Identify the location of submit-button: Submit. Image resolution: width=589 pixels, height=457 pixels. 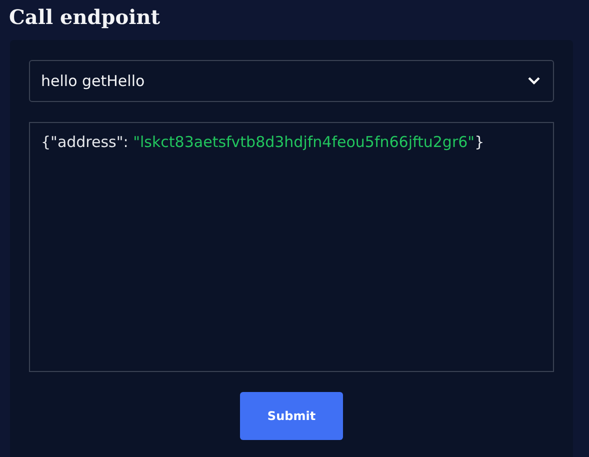
(291, 416).